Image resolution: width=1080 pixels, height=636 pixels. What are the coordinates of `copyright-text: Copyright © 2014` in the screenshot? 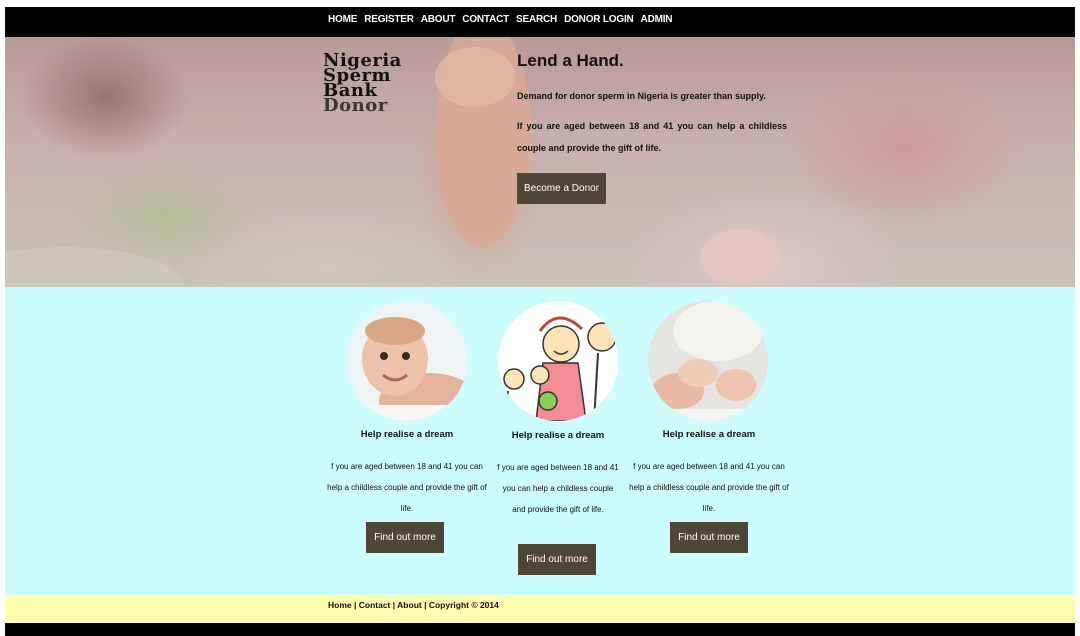 It's located at (463, 605).